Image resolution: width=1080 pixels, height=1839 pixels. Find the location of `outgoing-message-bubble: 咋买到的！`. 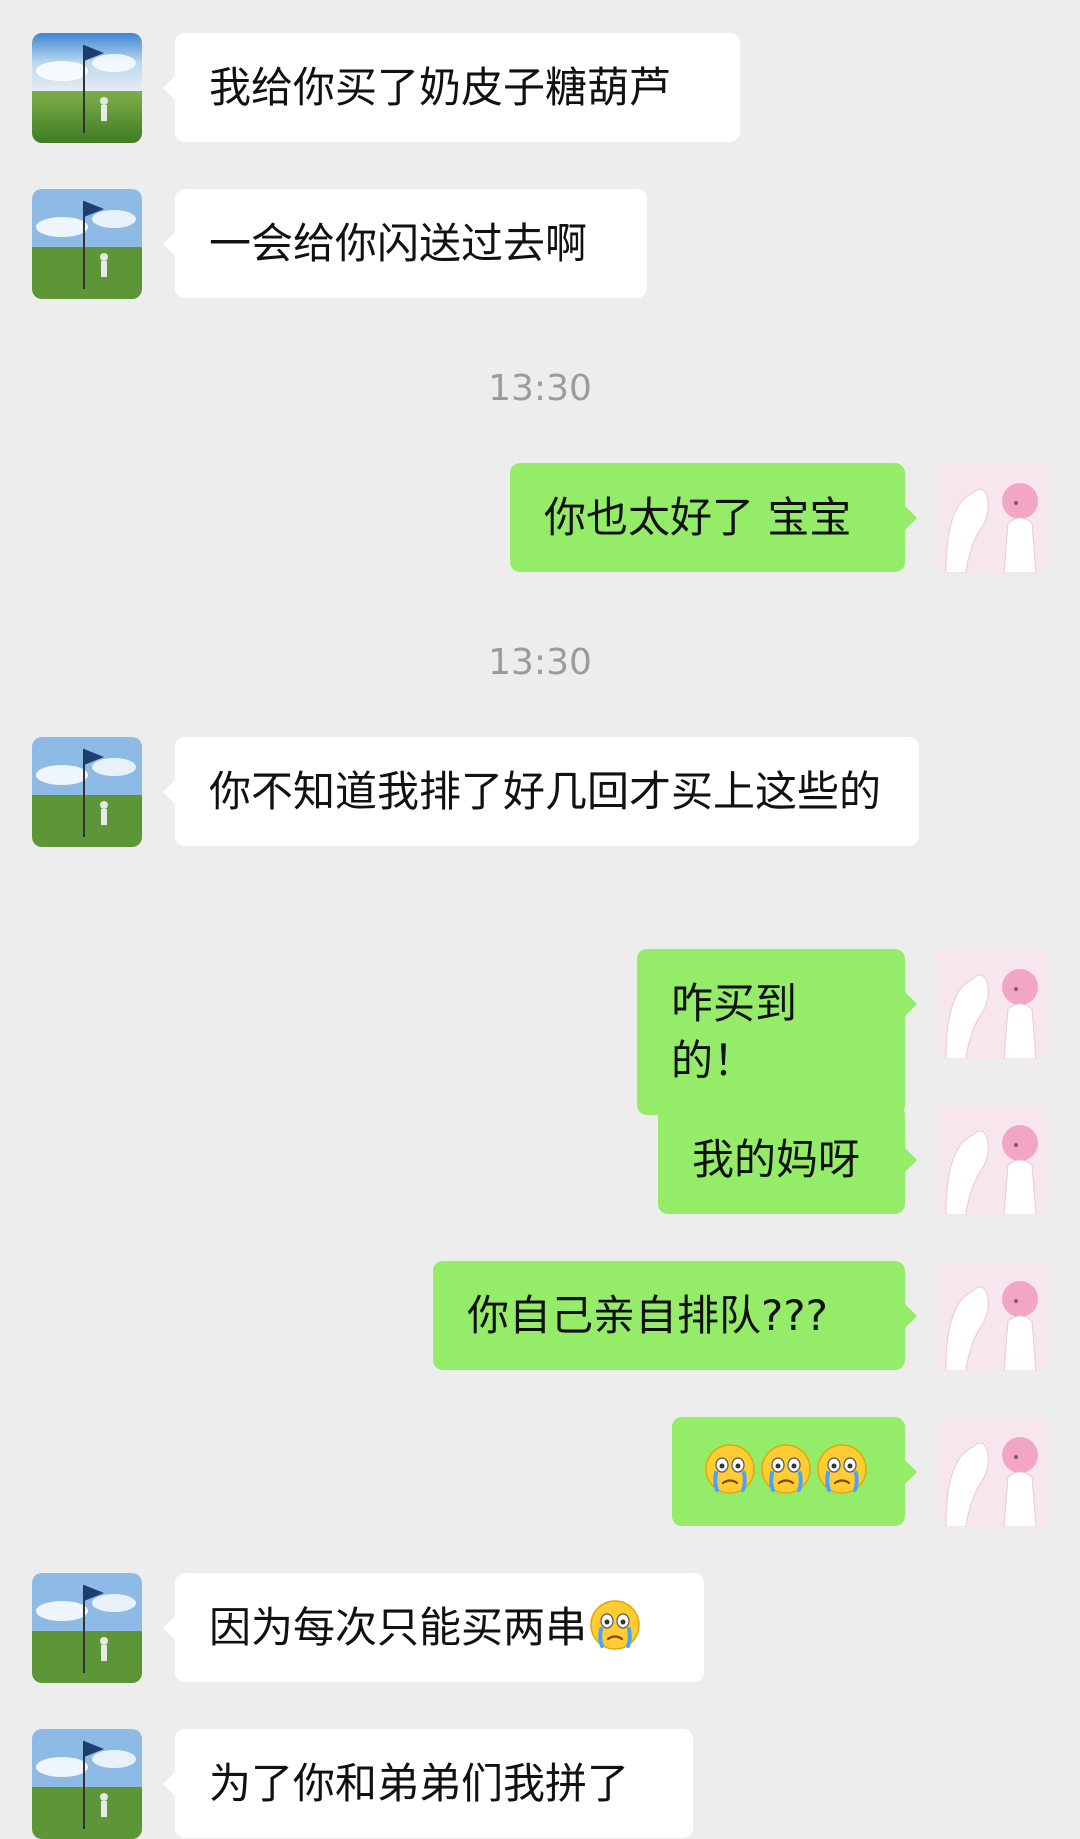

outgoing-message-bubble: 咋买到的！ is located at coordinates (777, 1032).